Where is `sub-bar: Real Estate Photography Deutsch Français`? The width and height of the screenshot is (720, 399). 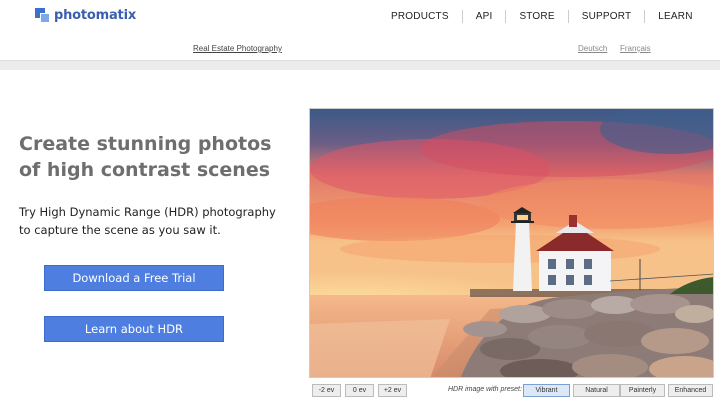 sub-bar: Real Estate Photography Deutsch Français is located at coordinates (360, 47).